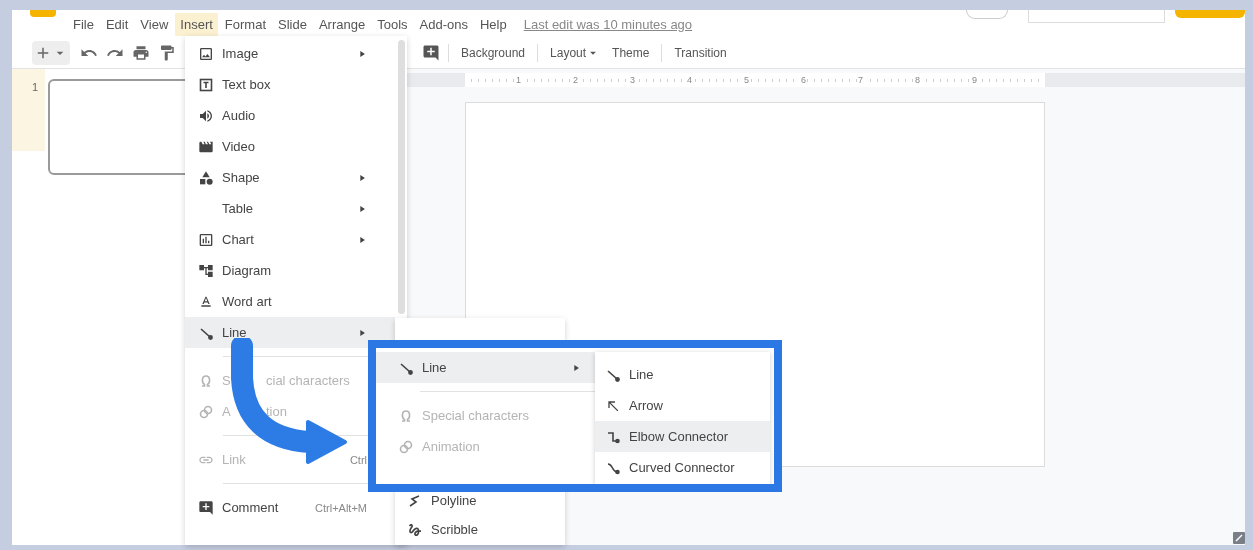 Image resolution: width=1253 pixels, height=550 pixels. Describe the element at coordinates (51, 53) in the screenshot. I see `new-slide-button` at that location.